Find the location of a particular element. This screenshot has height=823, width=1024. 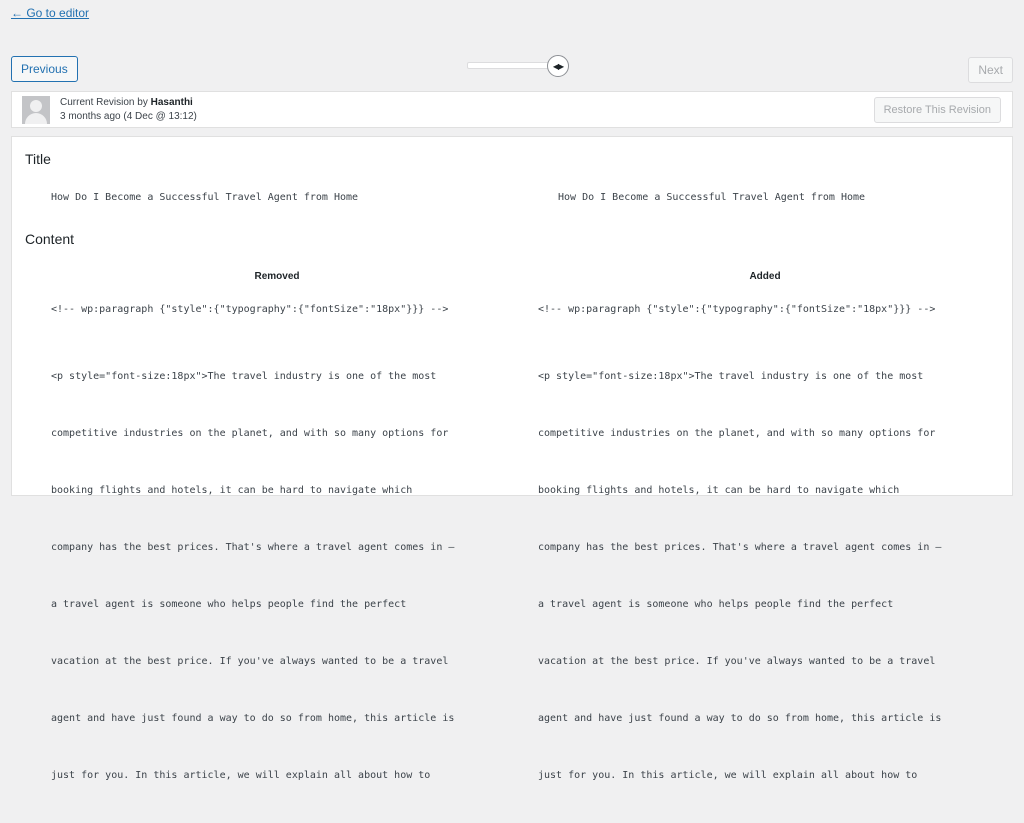

revision-author: Hasanthi is located at coordinates (171, 102).